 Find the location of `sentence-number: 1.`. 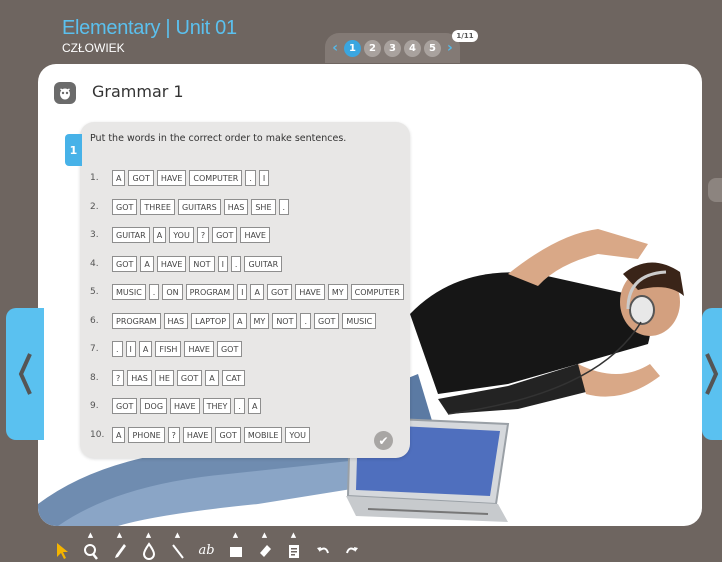

sentence-number: 1. is located at coordinates (94, 178).